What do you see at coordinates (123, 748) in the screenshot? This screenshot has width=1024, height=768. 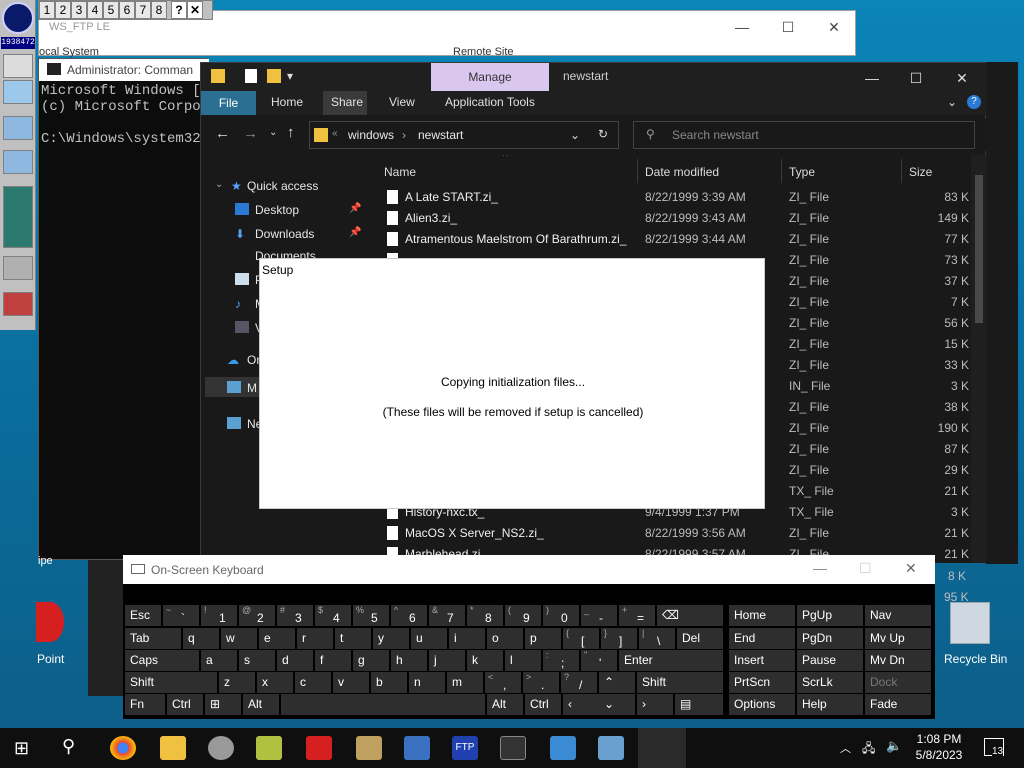 I see `chrome-icon` at bounding box center [123, 748].